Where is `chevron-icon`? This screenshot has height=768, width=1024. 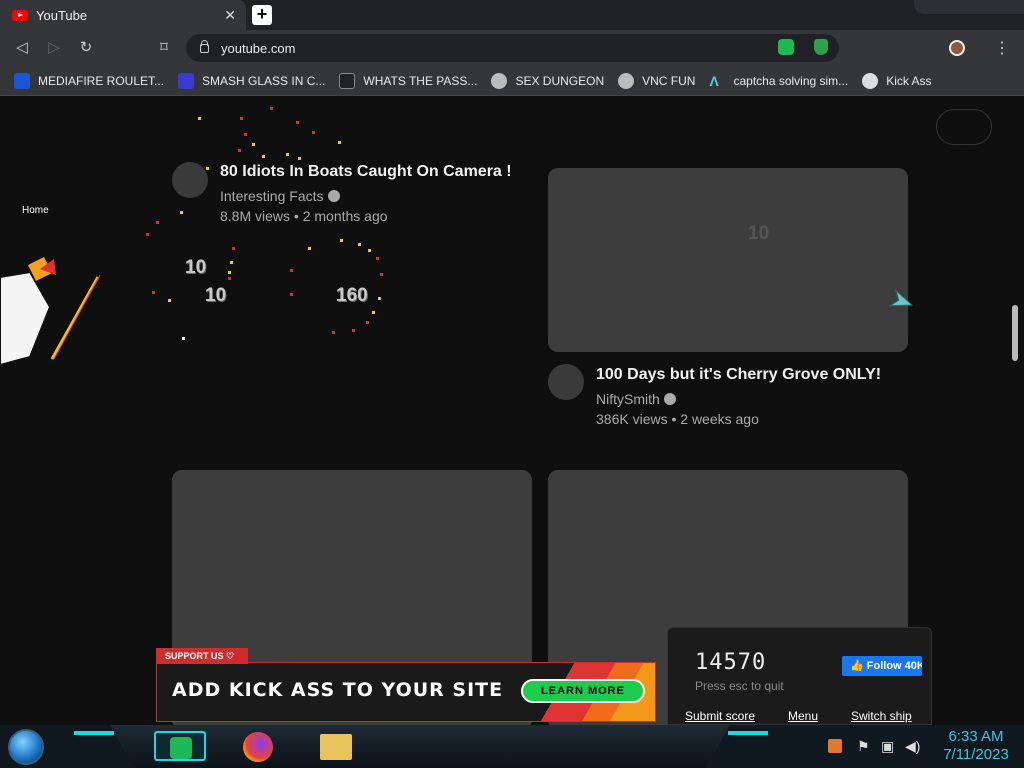
chevron-icon is located at coordinates (186, 80).